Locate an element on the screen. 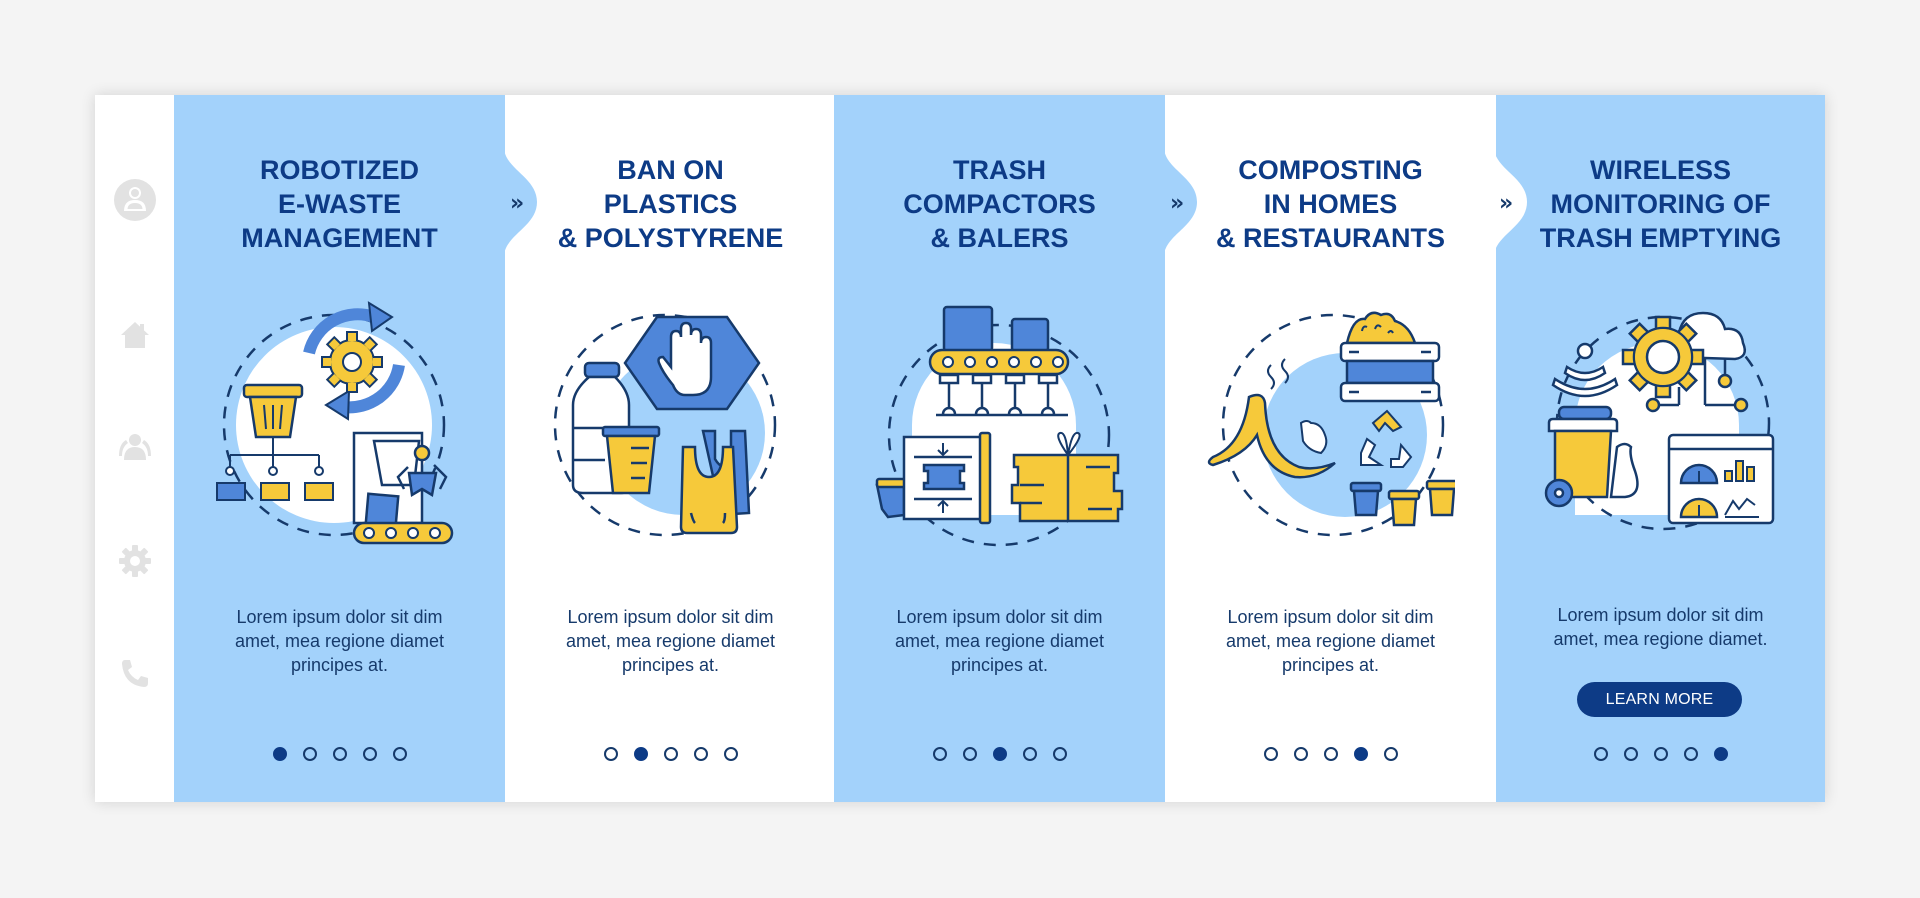  plastic-cup-icon is located at coordinates (631, 460).